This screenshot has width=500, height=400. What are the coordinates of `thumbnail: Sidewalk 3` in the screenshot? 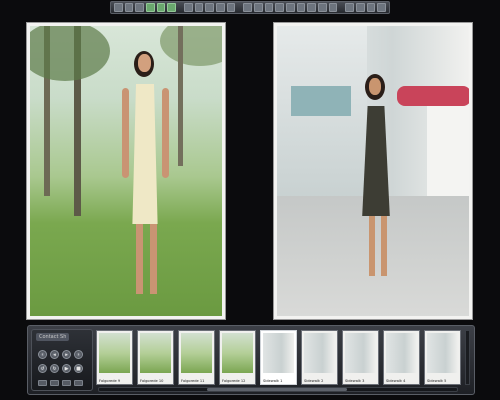 It's located at (360, 357).